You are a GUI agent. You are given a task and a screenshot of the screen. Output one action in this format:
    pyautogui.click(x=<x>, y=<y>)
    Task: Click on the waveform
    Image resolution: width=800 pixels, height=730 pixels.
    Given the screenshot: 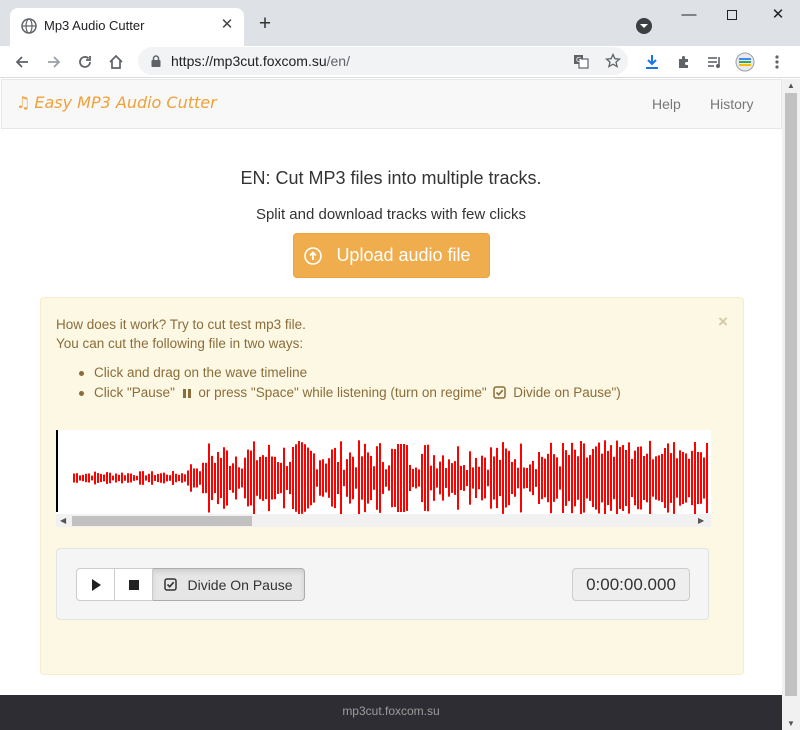 What is the action you would take?
    pyautogui.click(x=383, y=473)
    